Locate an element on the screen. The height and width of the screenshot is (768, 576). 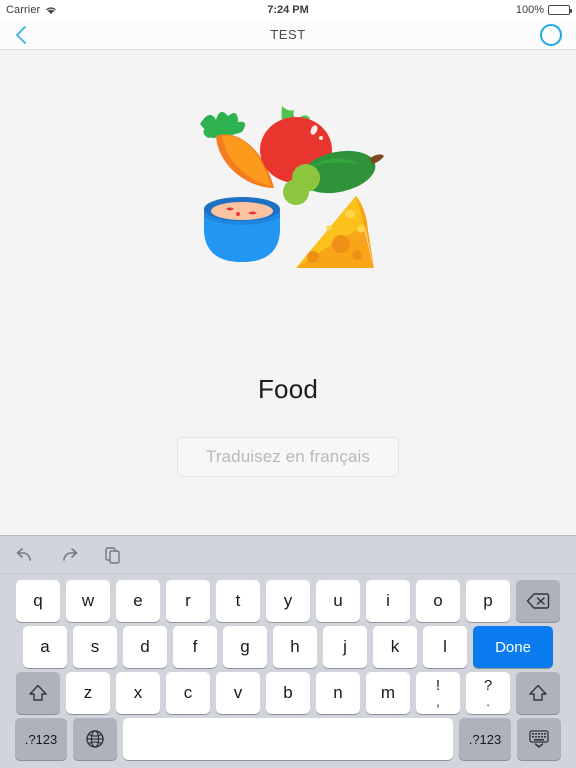
key-b: b is located at coordinates (288, 693).